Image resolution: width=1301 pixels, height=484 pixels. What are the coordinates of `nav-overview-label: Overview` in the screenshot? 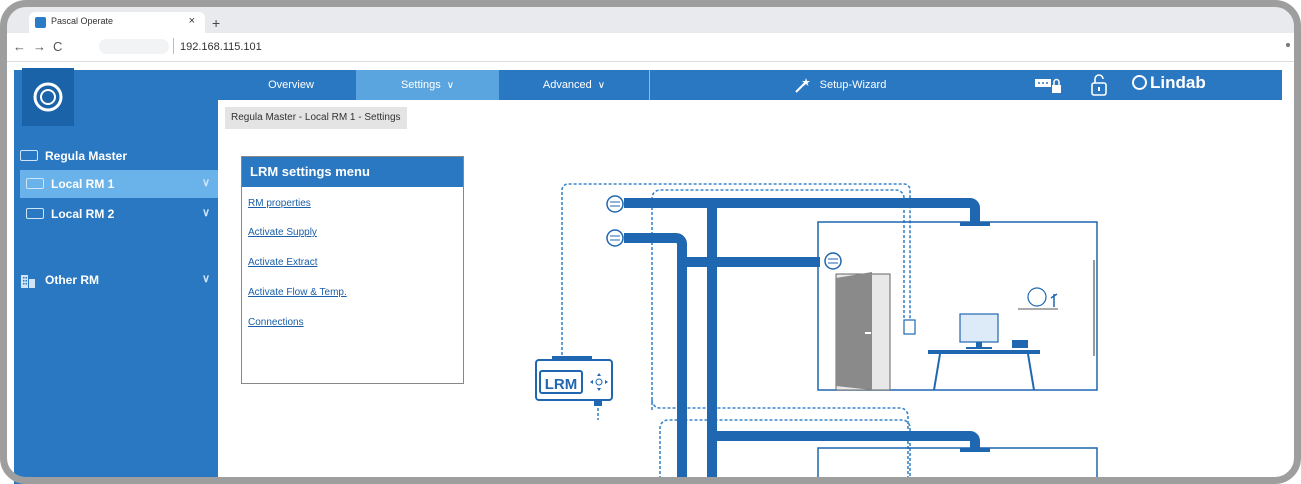 It's located at (291, 85).